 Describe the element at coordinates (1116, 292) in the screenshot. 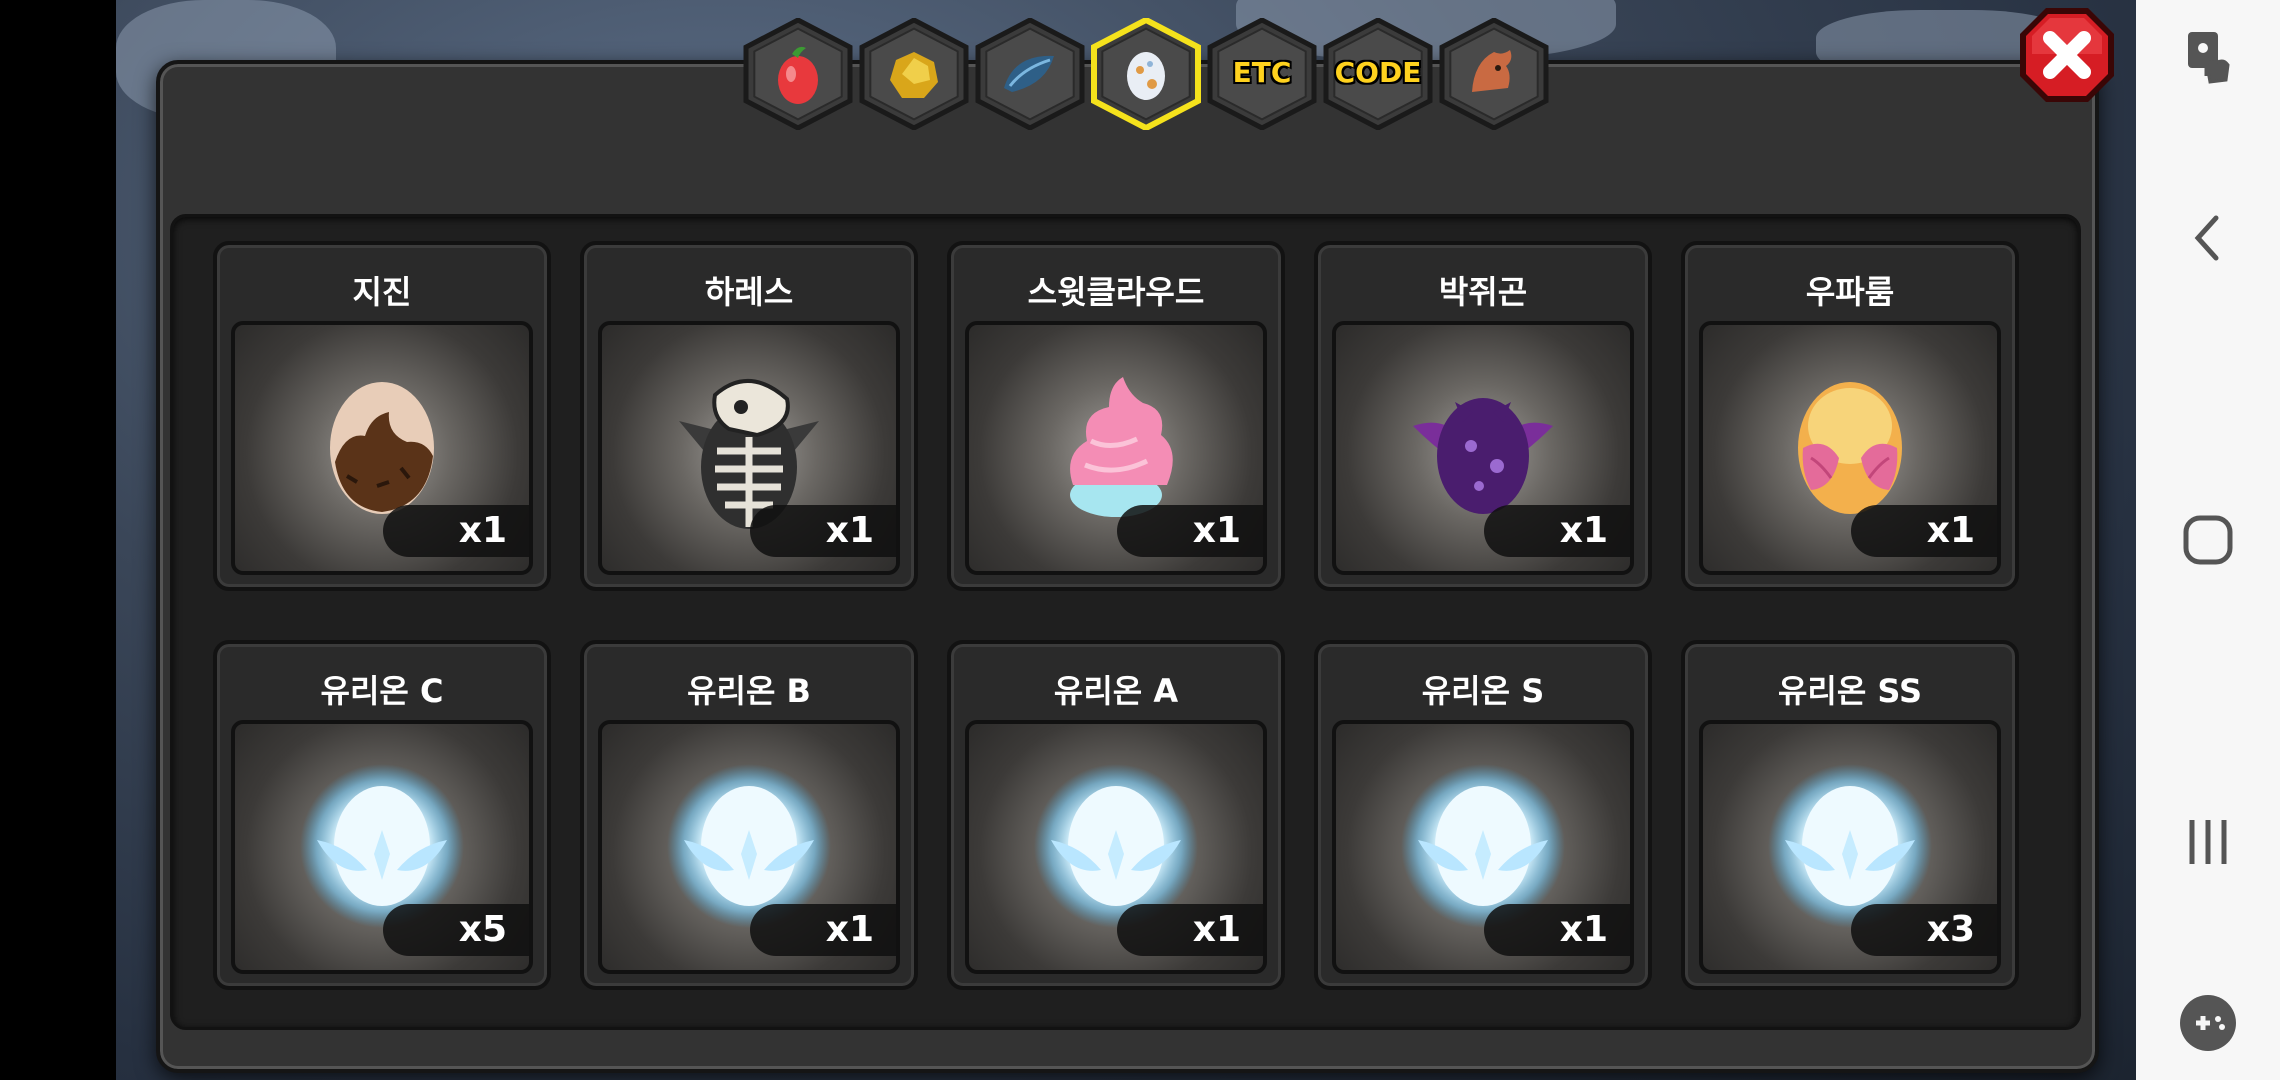

I see `egg-name: 스윗클라우드` at that location.